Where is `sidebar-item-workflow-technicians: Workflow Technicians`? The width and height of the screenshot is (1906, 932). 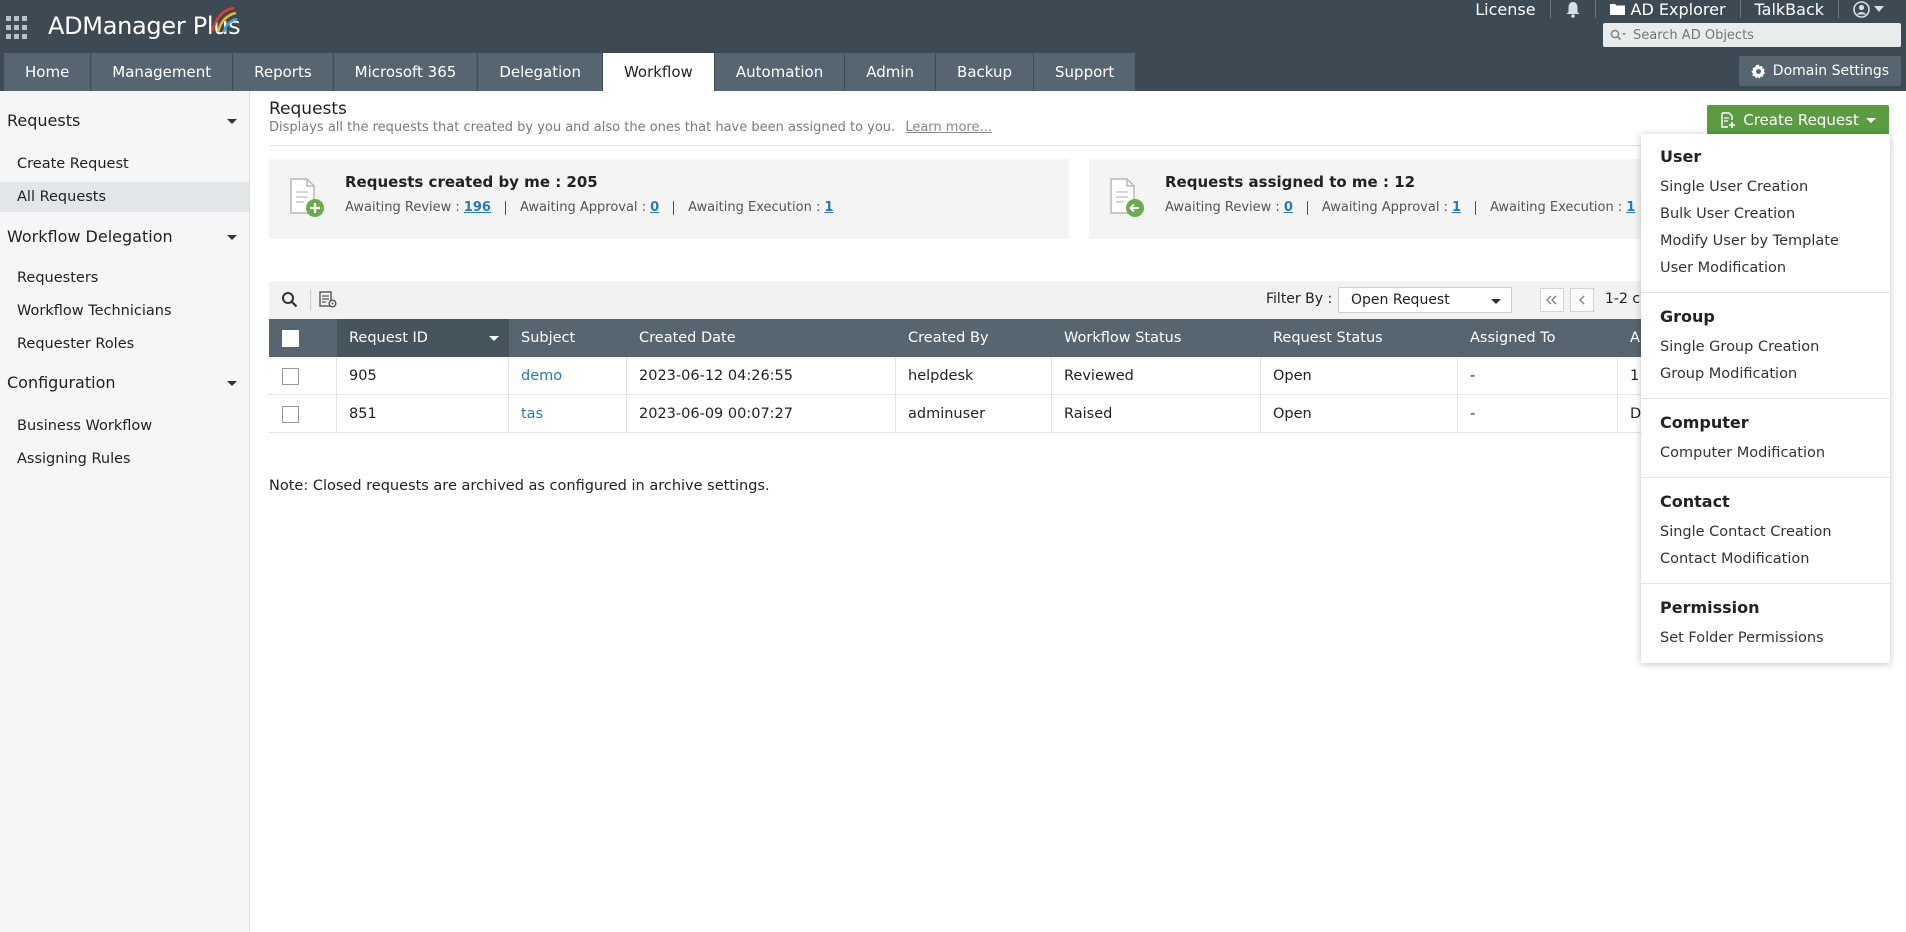
sidebar-item-workflow-technicians: Workflow Technicians is located at coordinates (124, 311).